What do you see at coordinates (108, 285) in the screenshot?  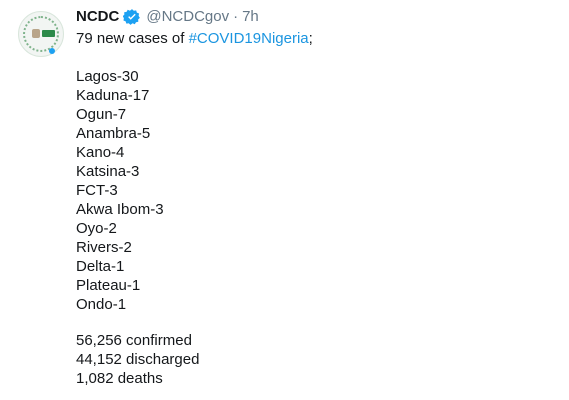 I see `state-line: Plateau-1` at bounding box center [108, 285].